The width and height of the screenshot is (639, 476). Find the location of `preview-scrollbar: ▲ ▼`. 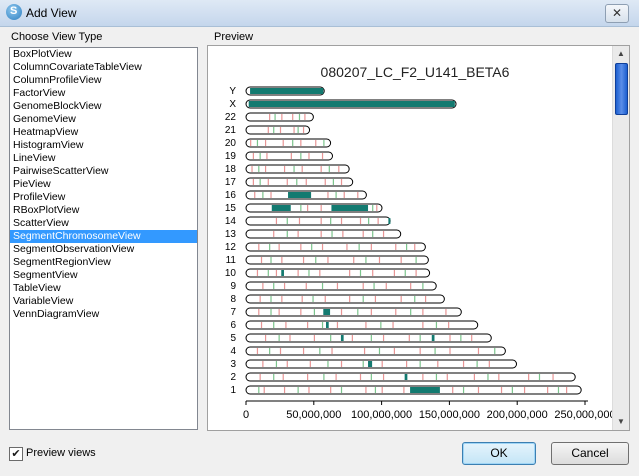

preview-scrollbar: ▲ ▼ is located at coordinates (620, 238).